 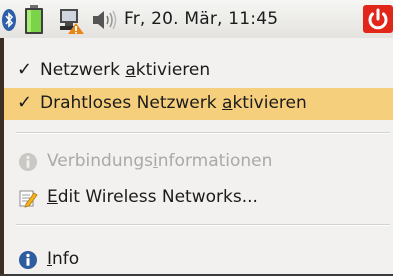 I want to click on menu-item-enable-wireless: ✓ Drahtloses Netzwerk aktivieren, so click(x=198, y=104).